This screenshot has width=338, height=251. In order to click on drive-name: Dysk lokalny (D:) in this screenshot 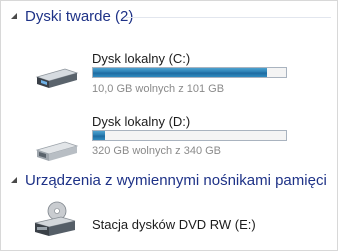, I will do `click(141, 121)`.